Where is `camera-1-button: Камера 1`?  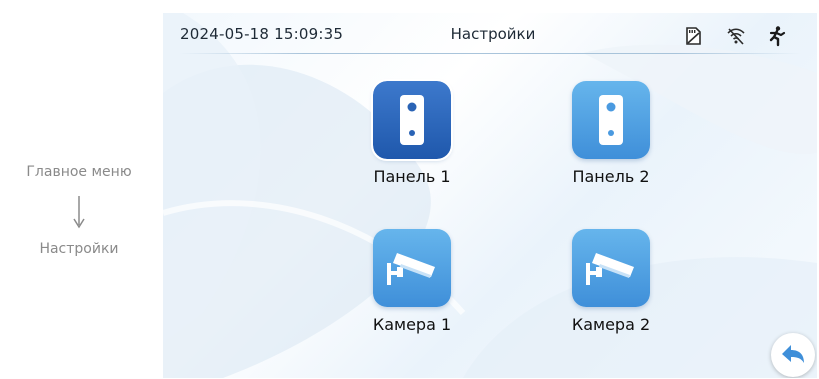 camera-1-button: Камера 1 is located at coordinates (412, 281).